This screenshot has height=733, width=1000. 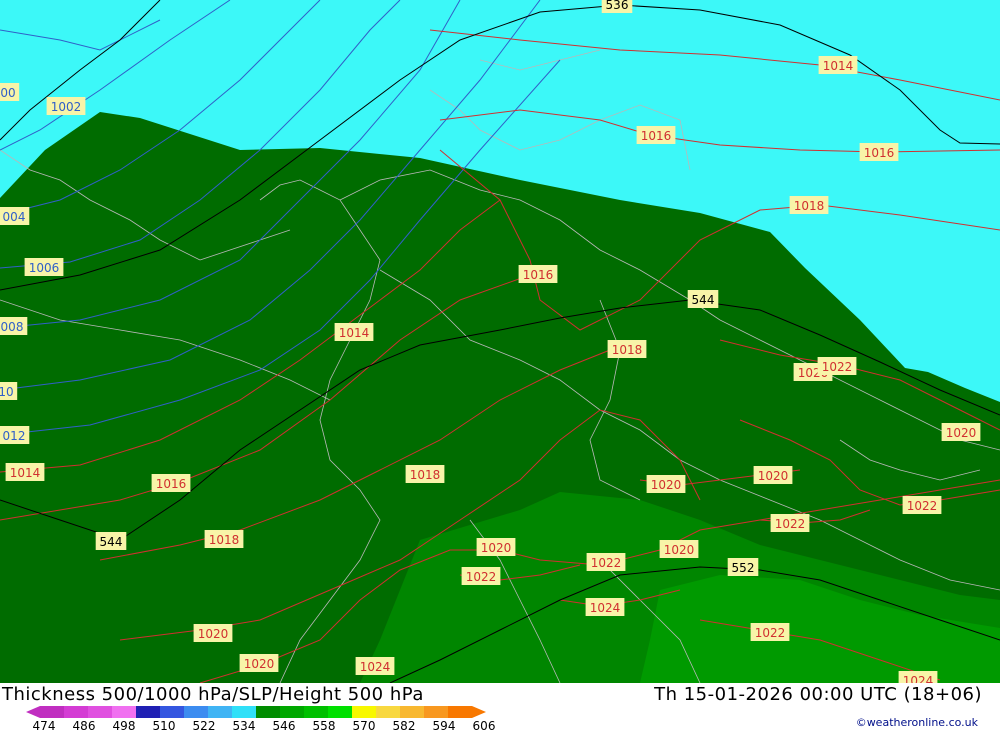 I want to click on isobar-label: 004, so click(x=15, y=216).